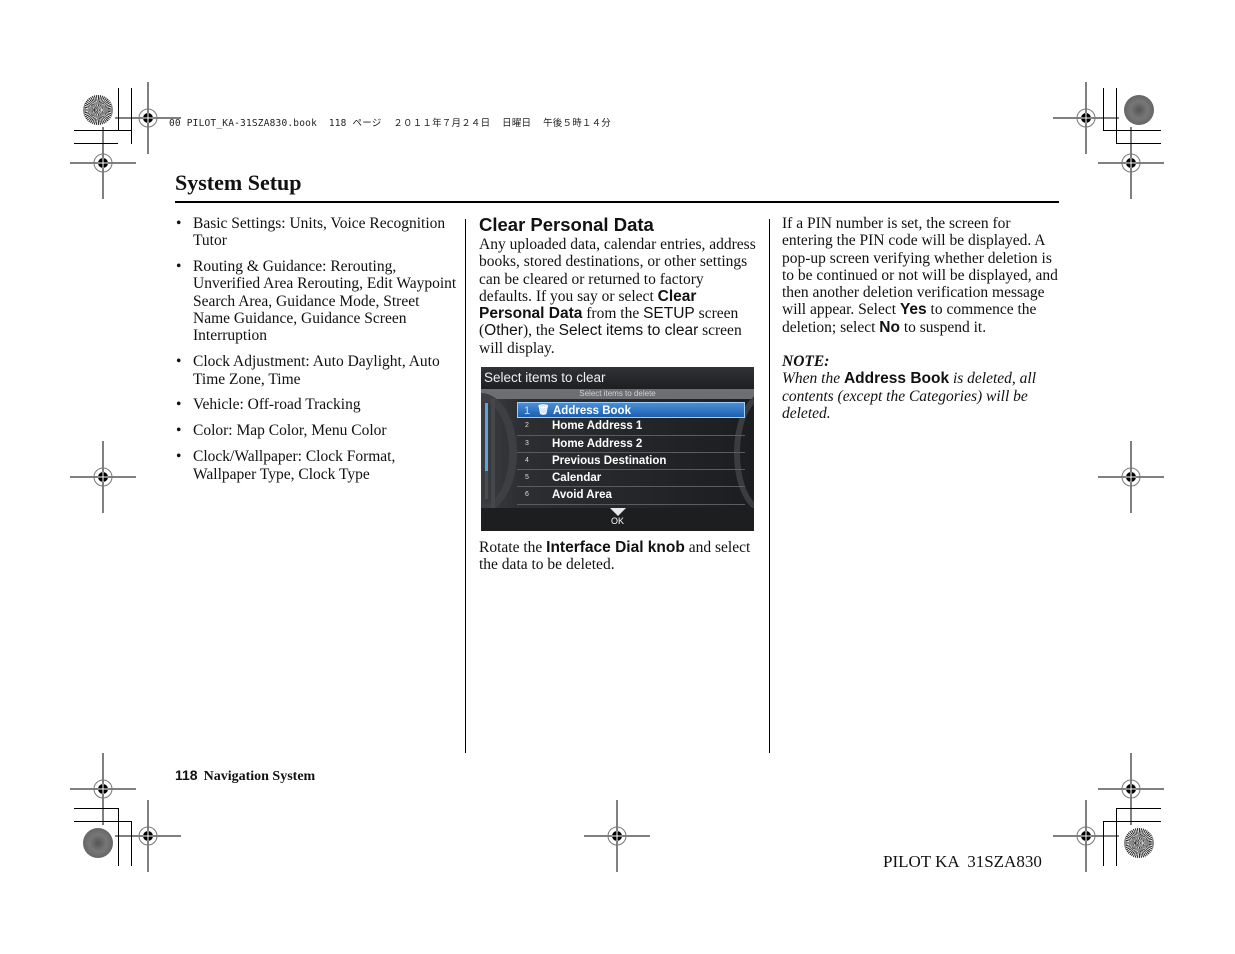  What do you see at coordinates (628, 331) in the screenshot?
I see `ui-term: Select items to clear` at bounding box center [628, 331].